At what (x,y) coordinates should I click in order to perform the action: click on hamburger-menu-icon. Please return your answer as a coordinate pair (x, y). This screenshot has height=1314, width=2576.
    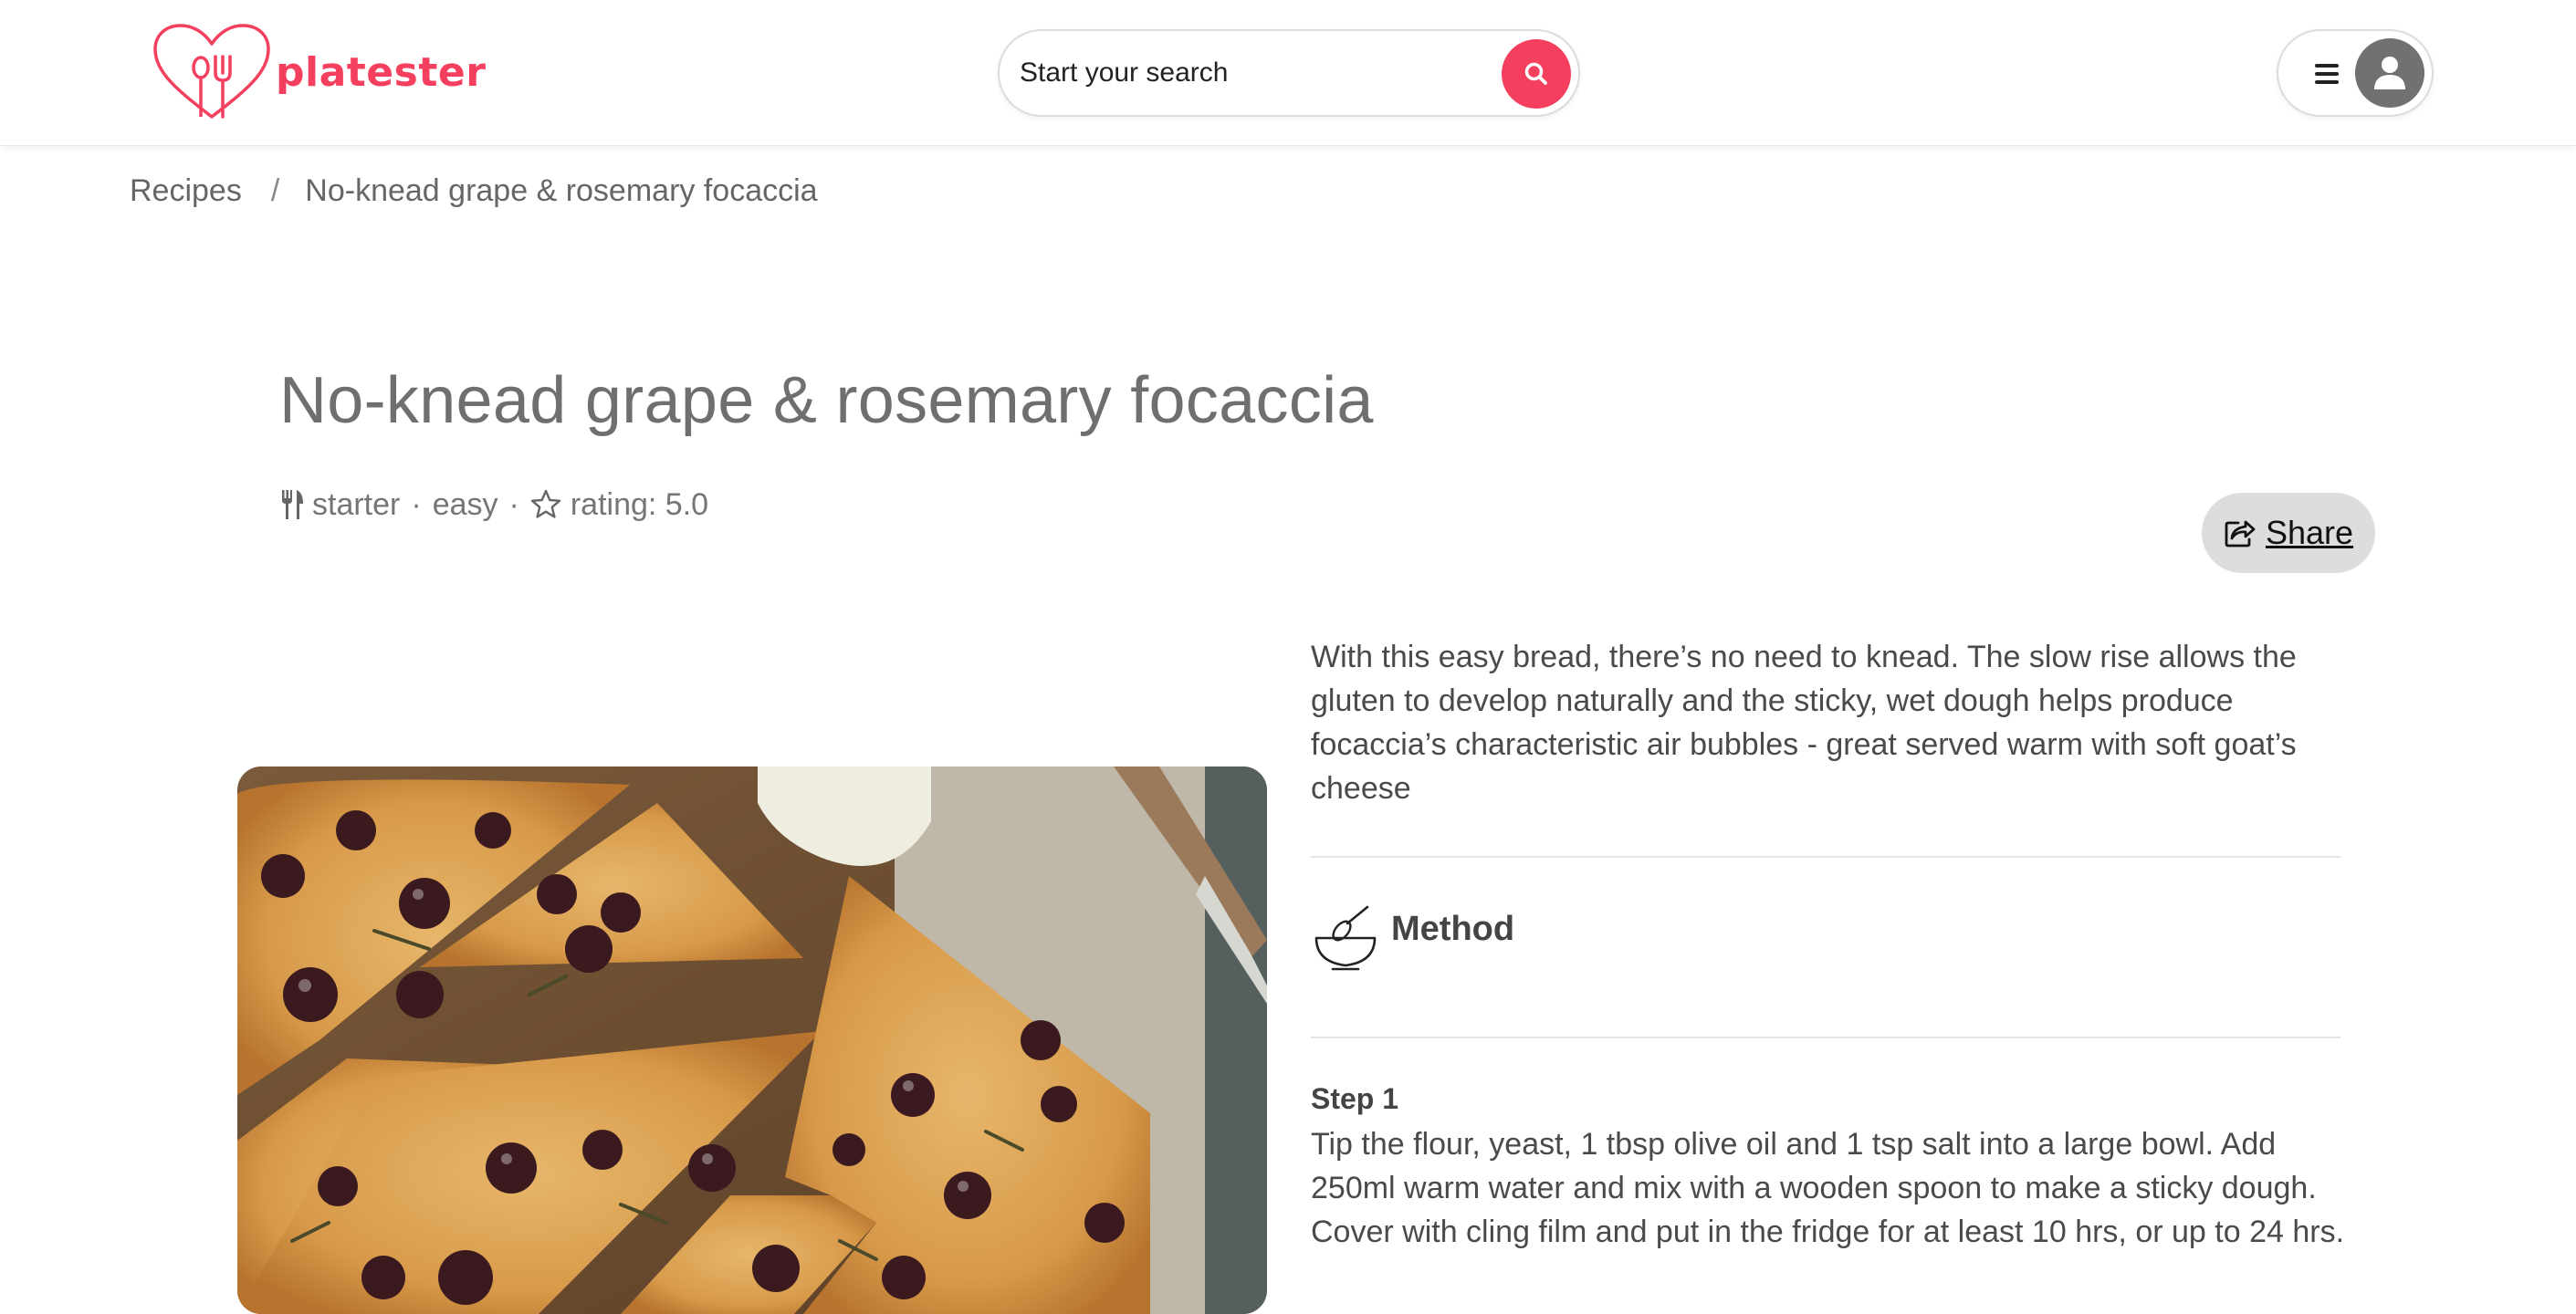
    Looking at the image, I should click on (2327, 74).